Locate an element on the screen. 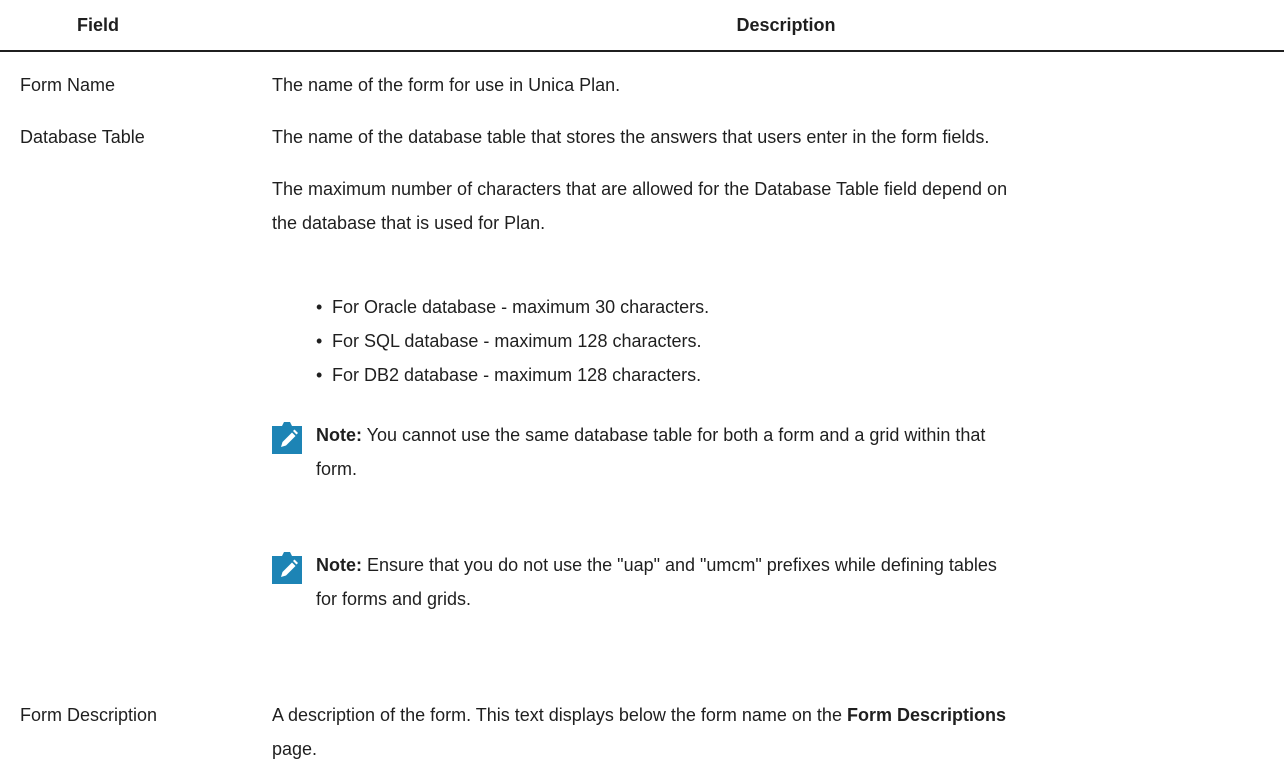 Image resolution: width=1284 pixels, height=782 pixels. table-header: Field Description is located at coordinates (642, 26).